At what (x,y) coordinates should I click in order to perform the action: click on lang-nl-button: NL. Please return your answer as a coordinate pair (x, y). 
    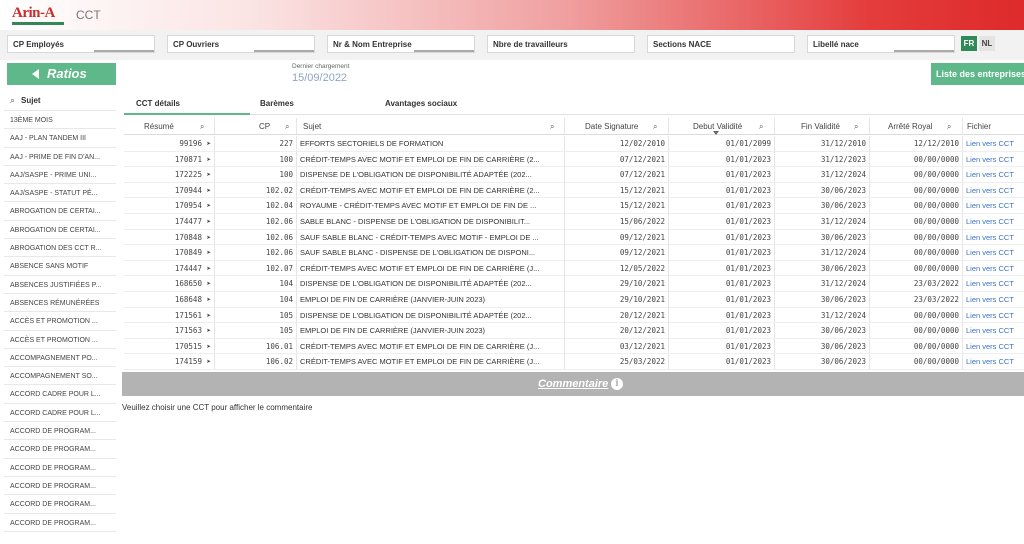
    Looking at the image, I should click on (987, 43).